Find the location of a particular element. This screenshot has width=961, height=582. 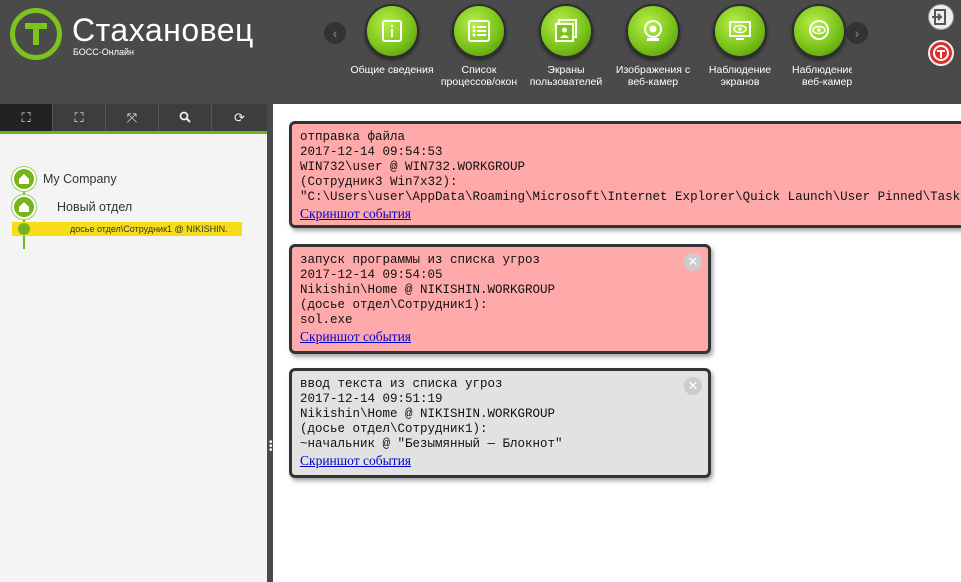

nav-general-info: Общие сведения is located at coordinates (392, 40).